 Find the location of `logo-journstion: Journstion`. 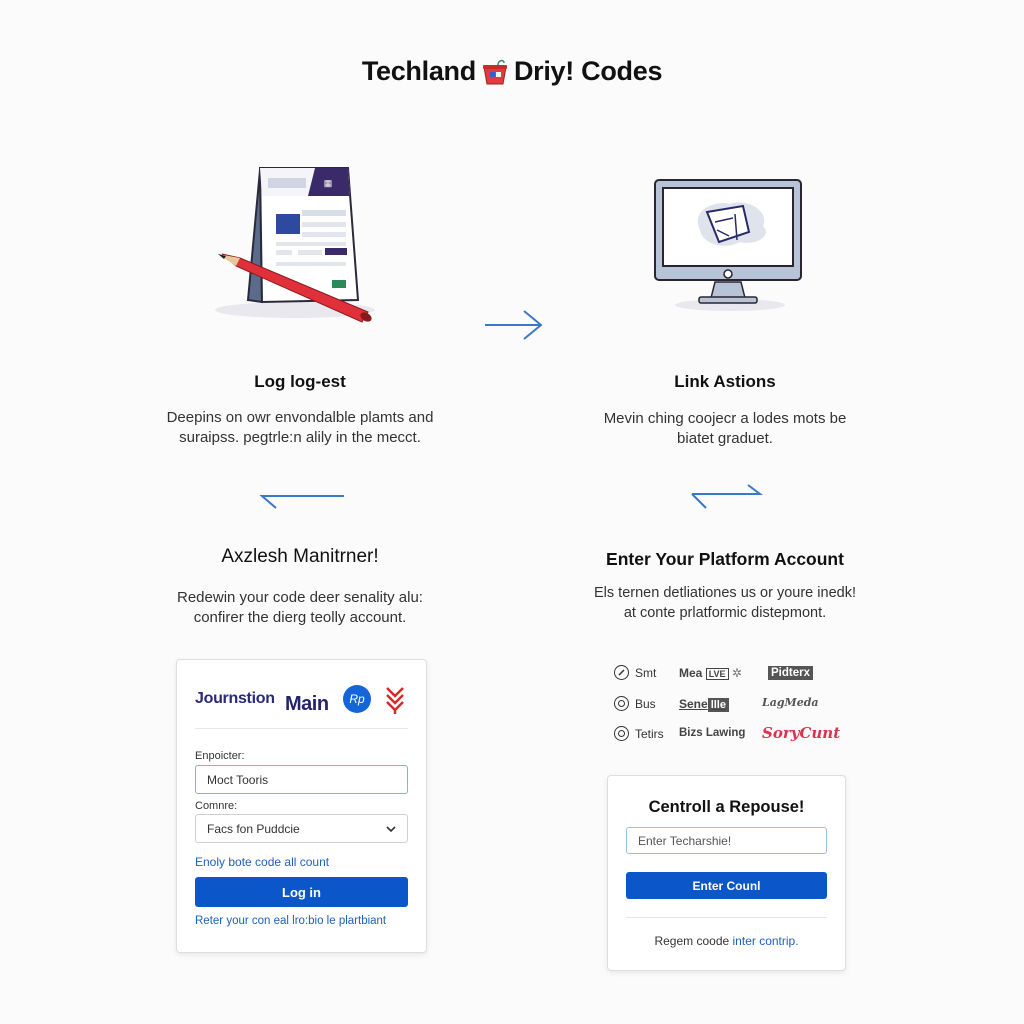

logo-journstion: Journstion is located at coordinates (235, 698).